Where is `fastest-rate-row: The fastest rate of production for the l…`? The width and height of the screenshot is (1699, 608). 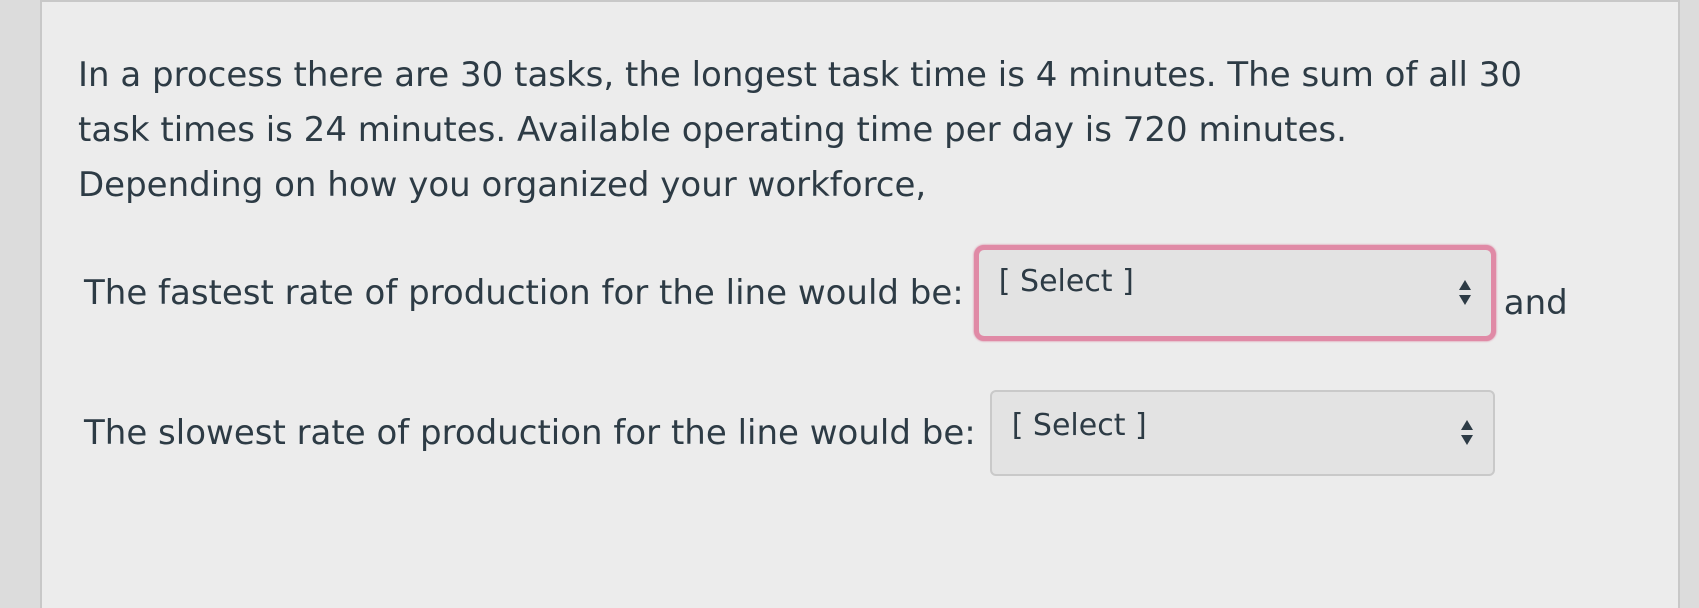 fastest-rate-row: The fastest rate of production for the l… is located at coordinates (826, 293).